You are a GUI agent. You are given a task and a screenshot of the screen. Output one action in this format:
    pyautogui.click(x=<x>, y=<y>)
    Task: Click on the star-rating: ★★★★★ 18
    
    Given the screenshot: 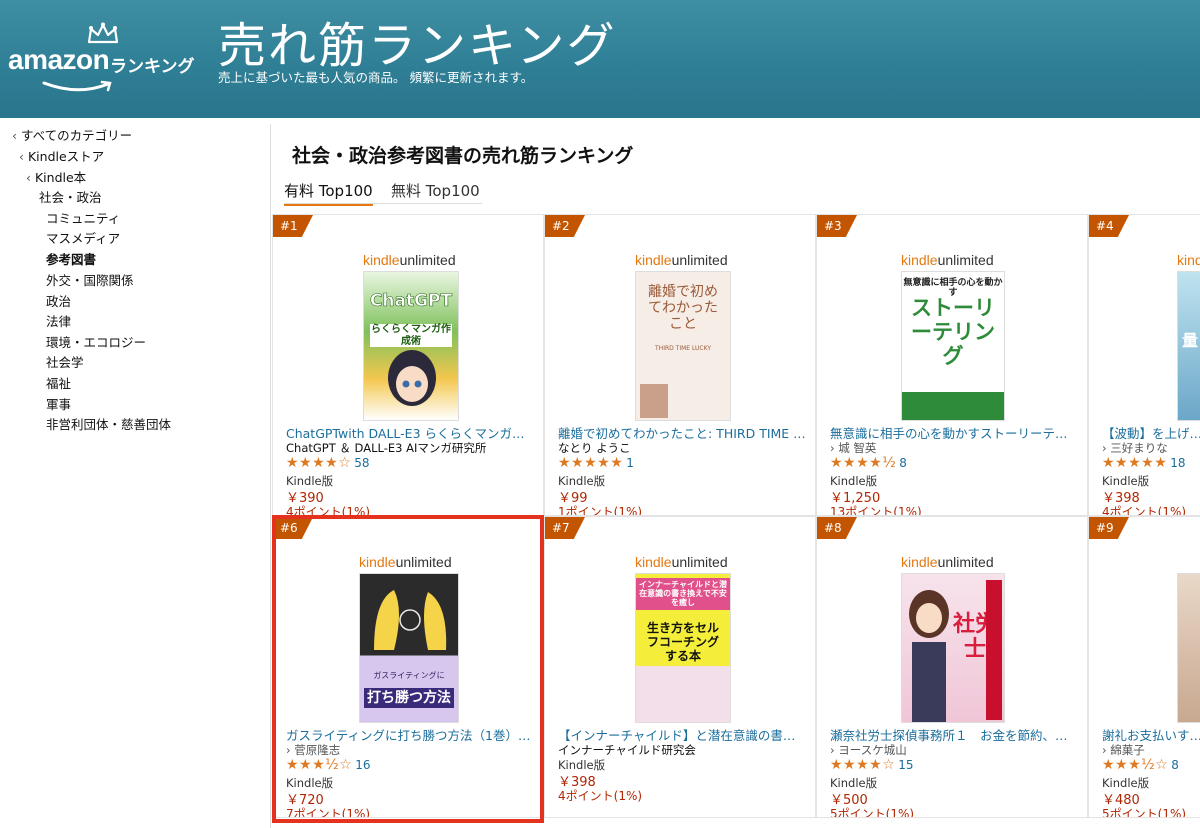 What is the action you would take?
    pyautogui.click(x=1144, y=463)
    